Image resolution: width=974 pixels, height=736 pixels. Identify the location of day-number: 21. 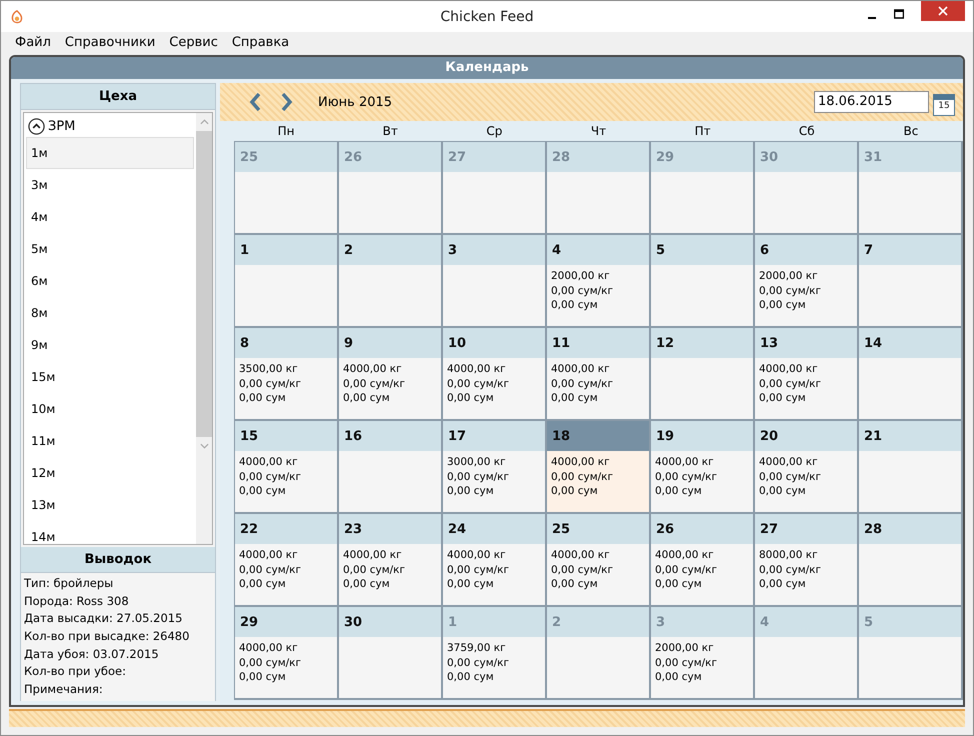
(873, 436).